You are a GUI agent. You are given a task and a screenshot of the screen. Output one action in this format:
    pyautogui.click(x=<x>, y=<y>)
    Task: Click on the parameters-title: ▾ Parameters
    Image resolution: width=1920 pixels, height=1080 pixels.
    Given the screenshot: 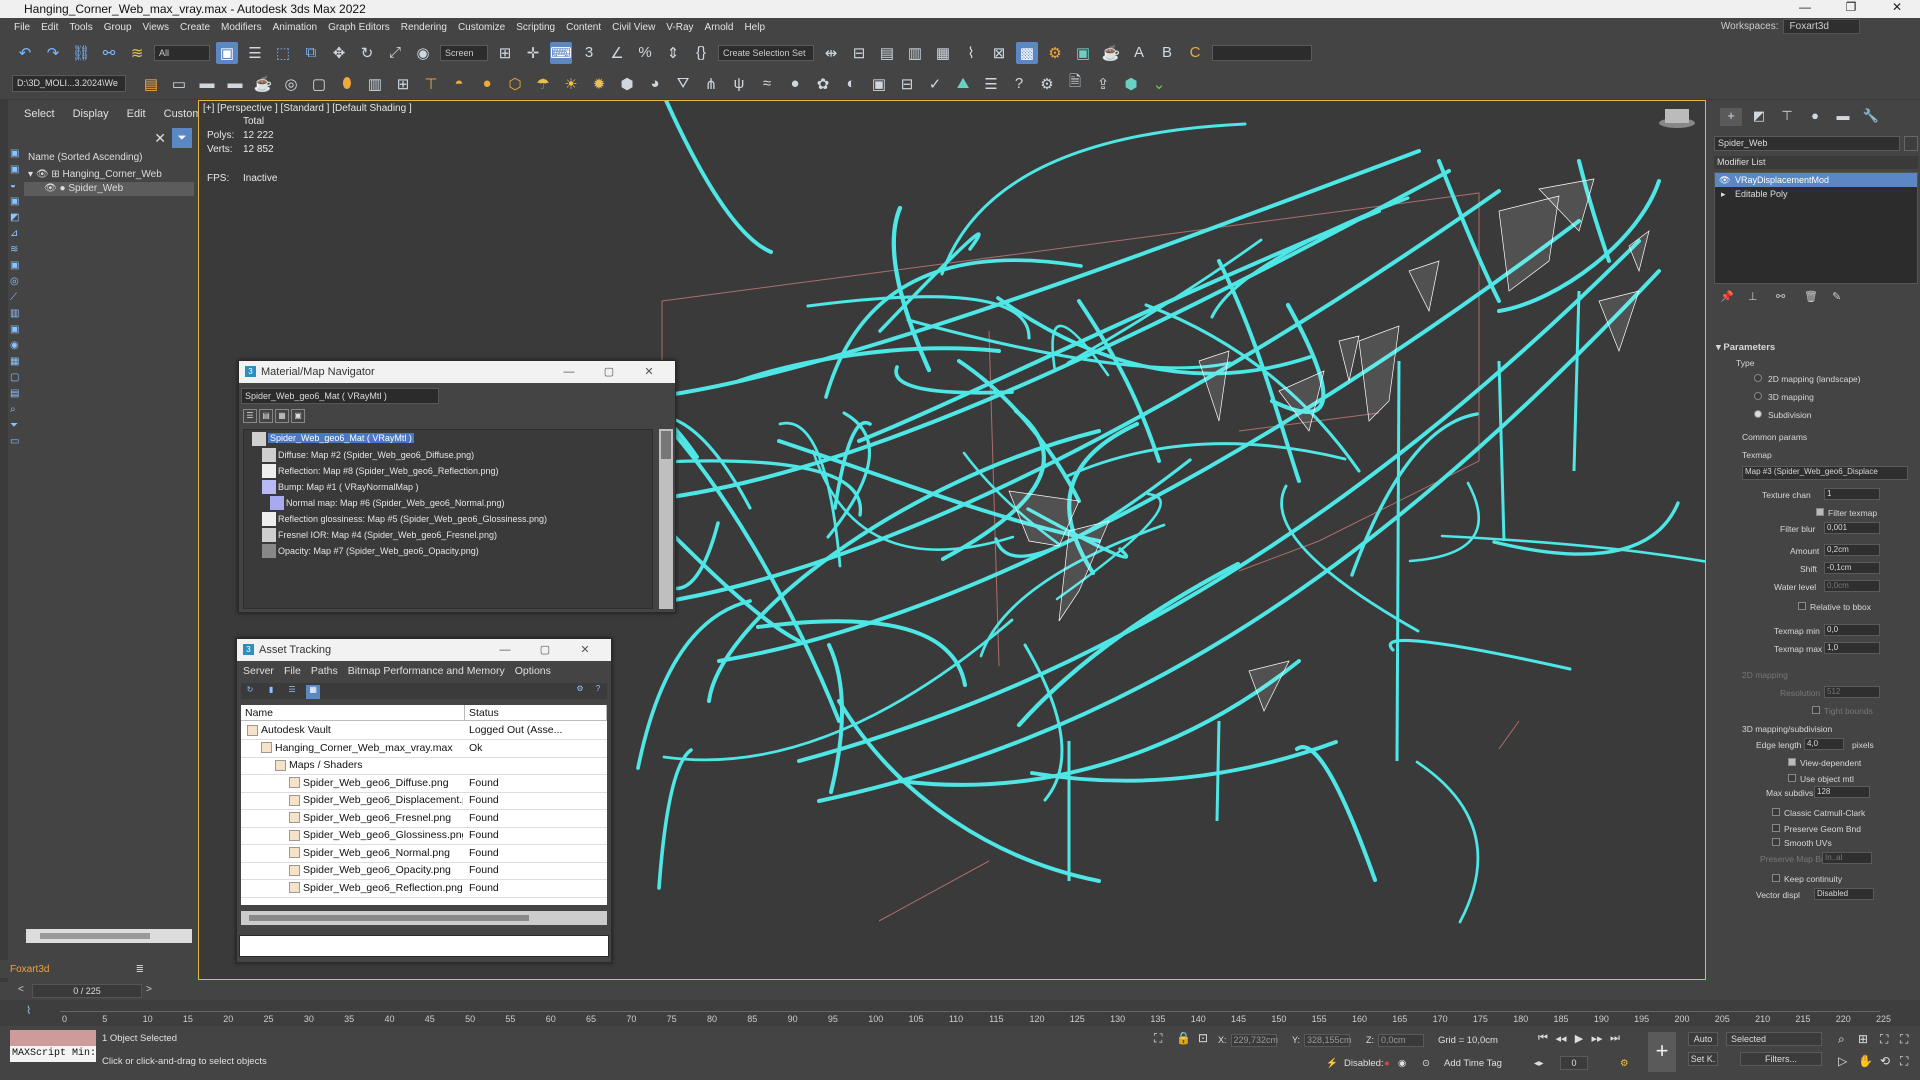 What is the action you would take?
    pyautogui.click(x=1816, y=347)
    